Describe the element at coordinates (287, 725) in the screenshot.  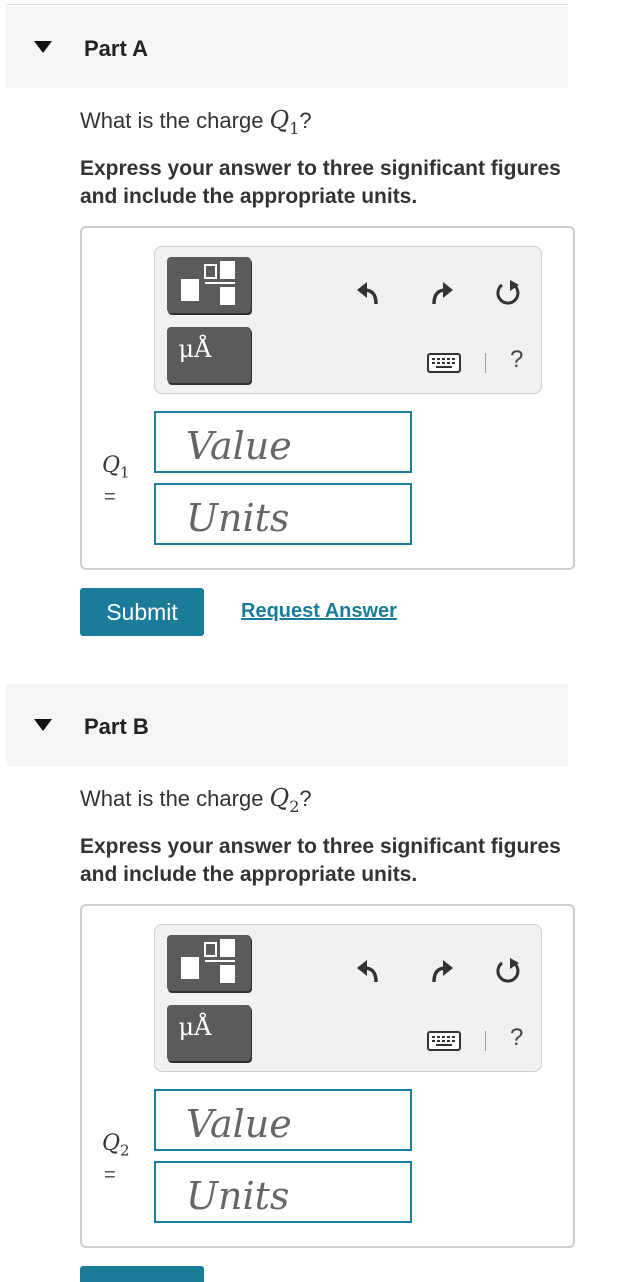
I see `part-b-header: Part B` at that location.